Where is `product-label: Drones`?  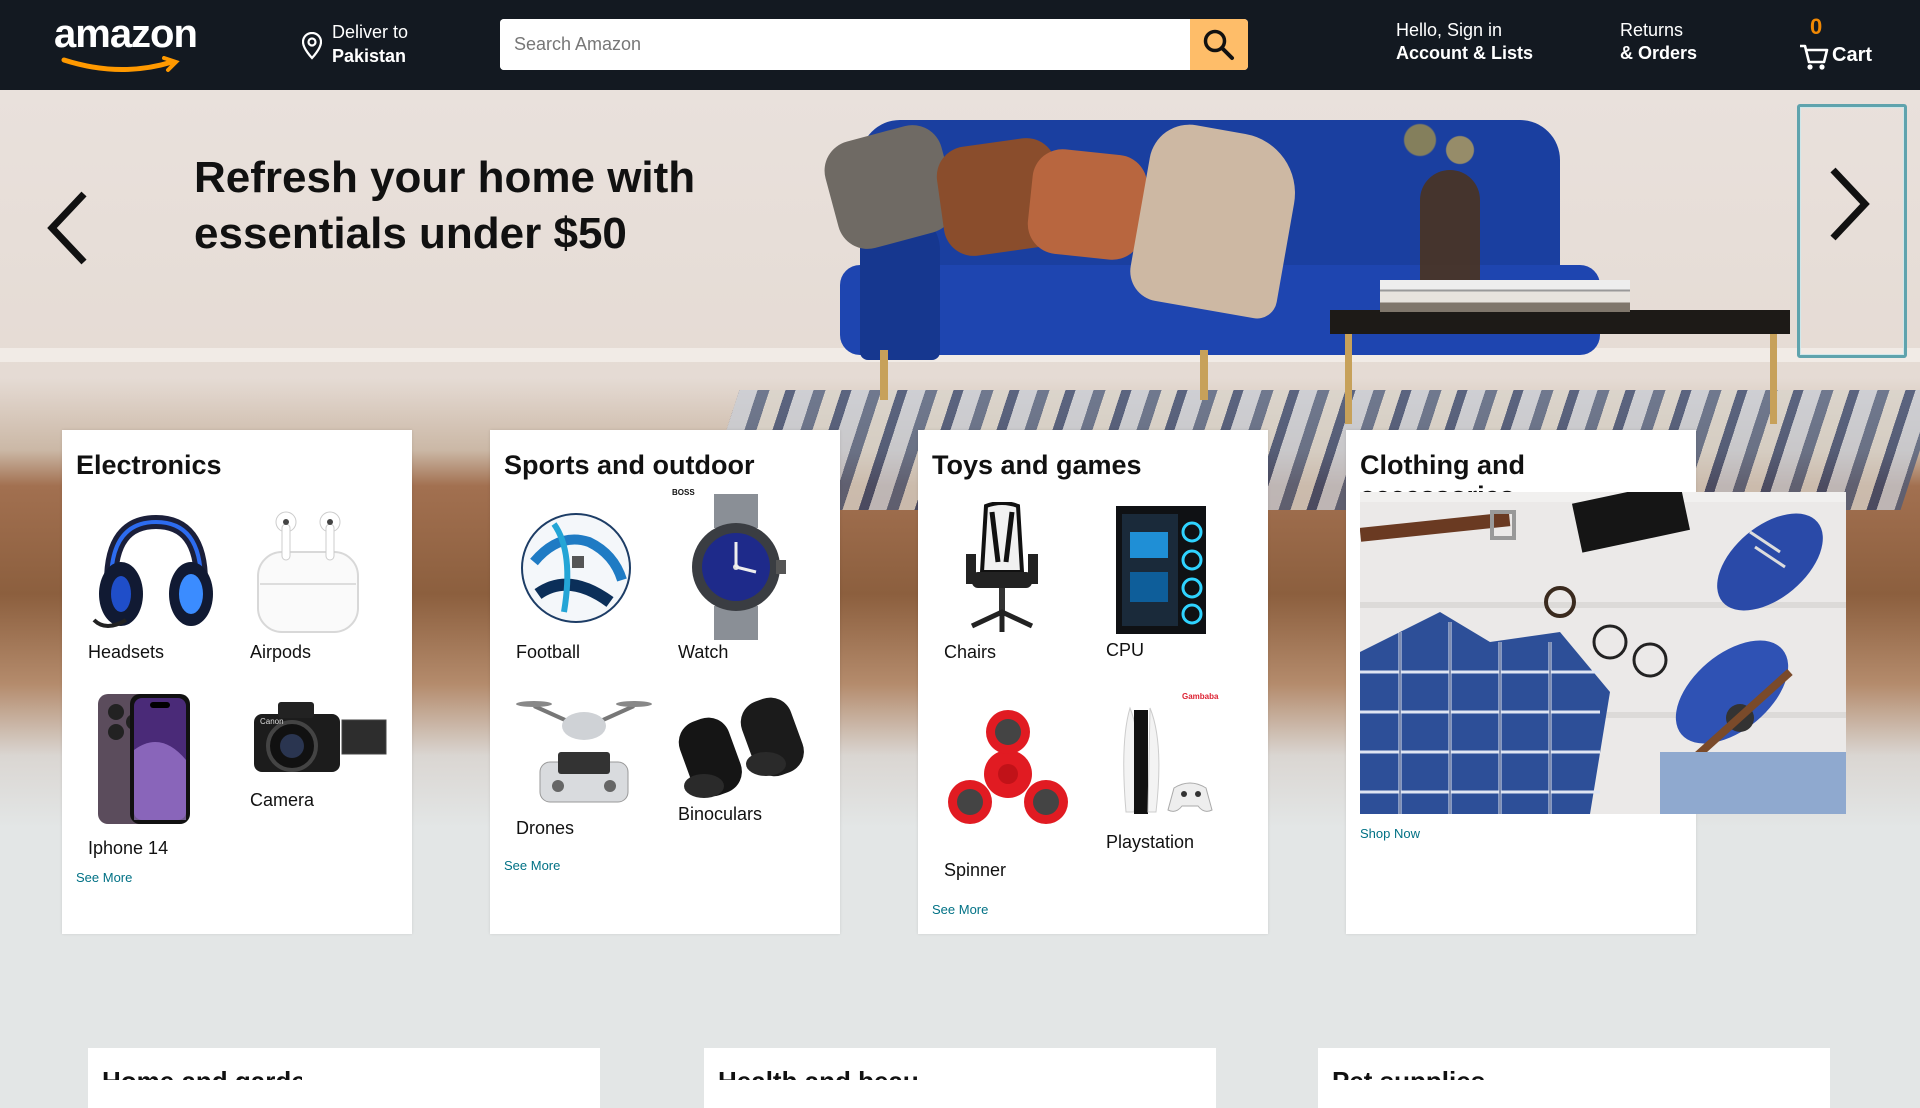
product-label: Drones is located at coordinates (545, 828).